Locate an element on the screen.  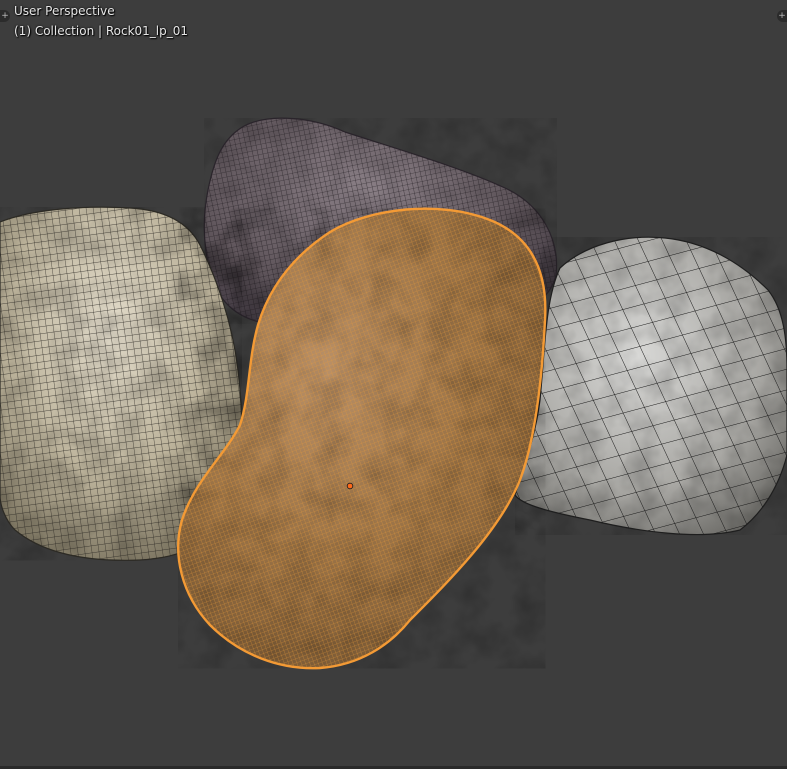
object-info-label: (1) Collection | Rock01_lp_01 is located at coordinates (101, 31).